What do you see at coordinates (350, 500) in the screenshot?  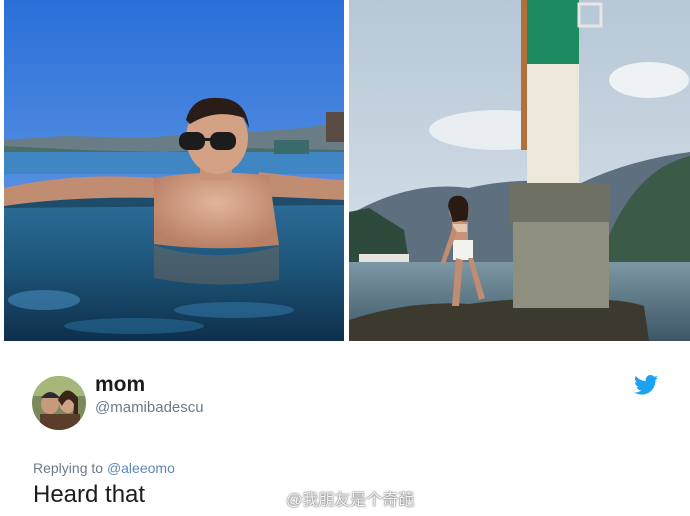 I see `watermark-text: @我朋友是个奇葩` at bounding box center [350, 500].